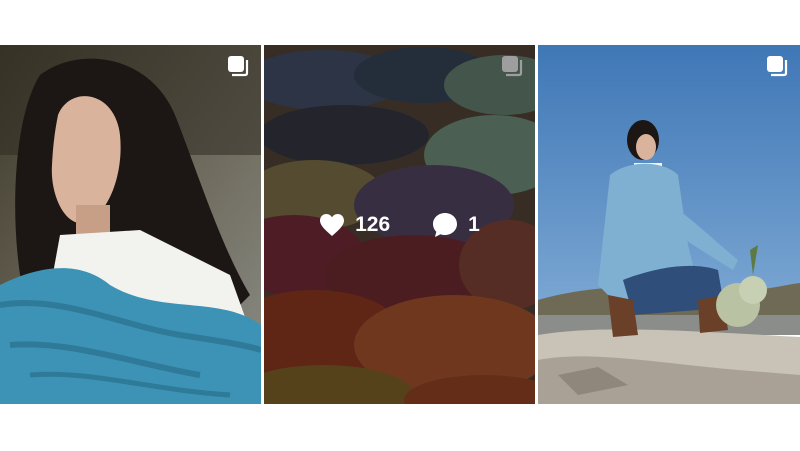 This screenshot has height=451, width=800. Describe the element at coordinates (445, 224) in the screenshot. I see `comment-icon` at that location.